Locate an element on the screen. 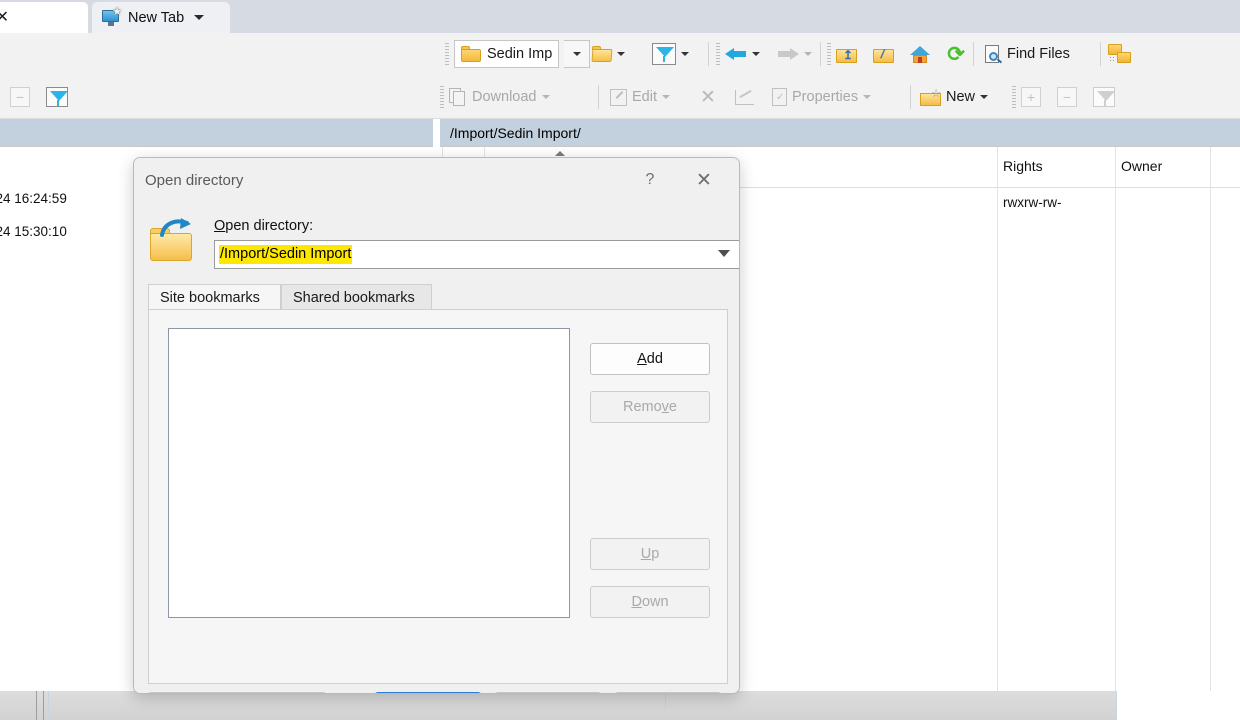 Image resolution: width=1240 pixels, height=720 pixels. add-bookmark-button: Add is located at coordinates (650, 359).